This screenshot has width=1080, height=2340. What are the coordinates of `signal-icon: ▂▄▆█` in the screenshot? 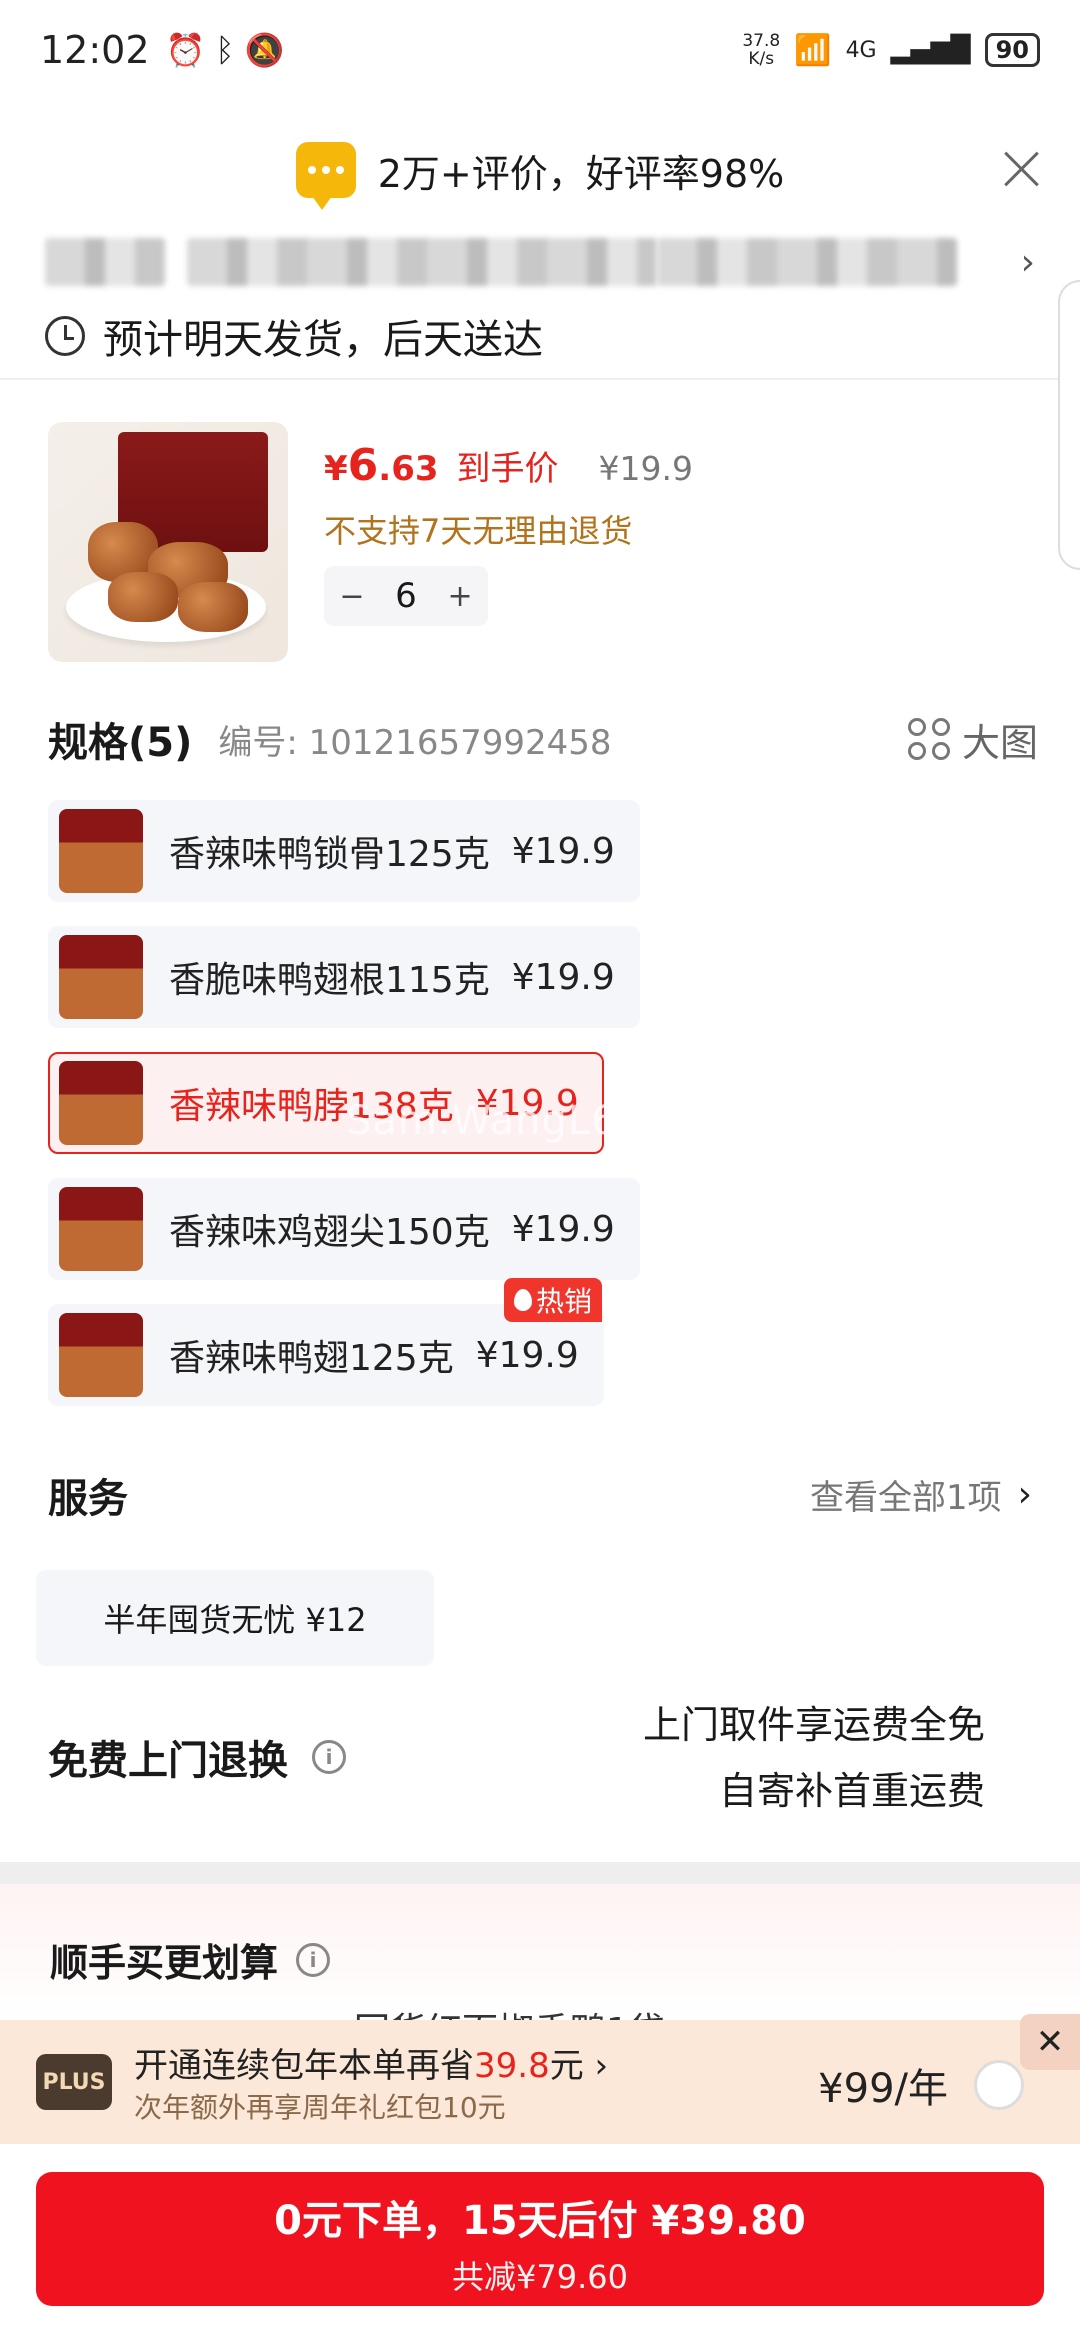 It's located at (930, 50).